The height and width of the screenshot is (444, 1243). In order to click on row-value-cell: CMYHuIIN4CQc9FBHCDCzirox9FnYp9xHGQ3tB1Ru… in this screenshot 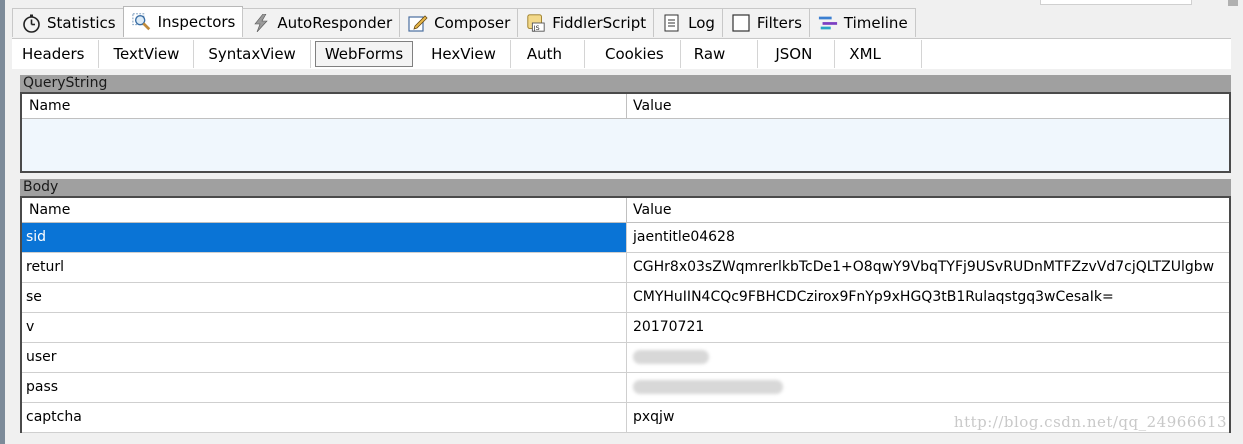, I will do `click(928, 297)`.